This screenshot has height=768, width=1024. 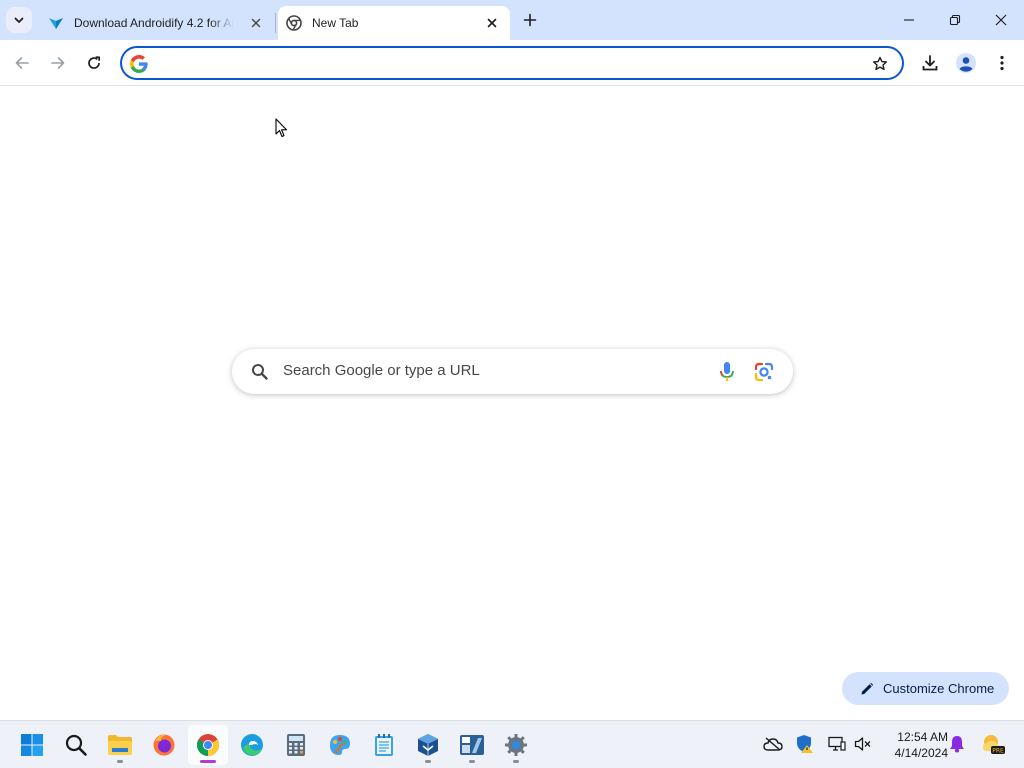 I want to click on start-button, so click(x=32, y=745).